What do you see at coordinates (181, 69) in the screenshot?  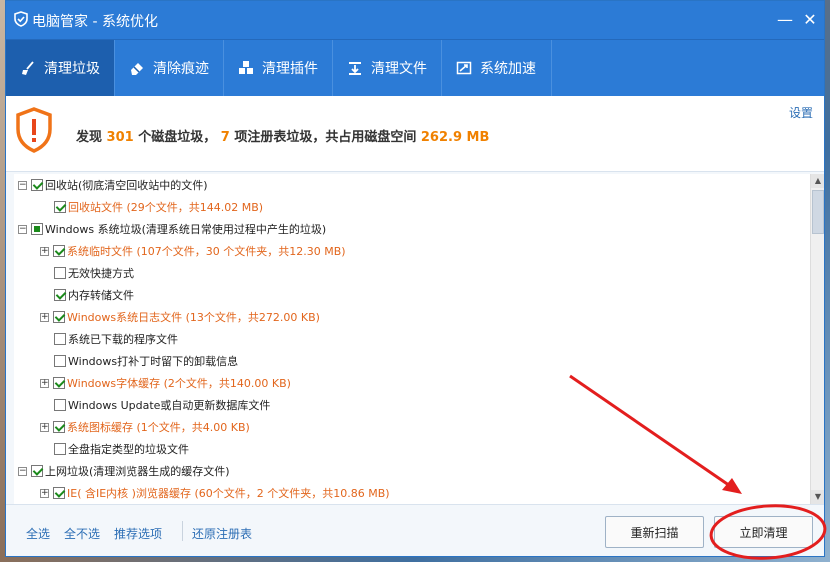 I see `tab-label: 清除痕迹` at bounding box center [181, 69].